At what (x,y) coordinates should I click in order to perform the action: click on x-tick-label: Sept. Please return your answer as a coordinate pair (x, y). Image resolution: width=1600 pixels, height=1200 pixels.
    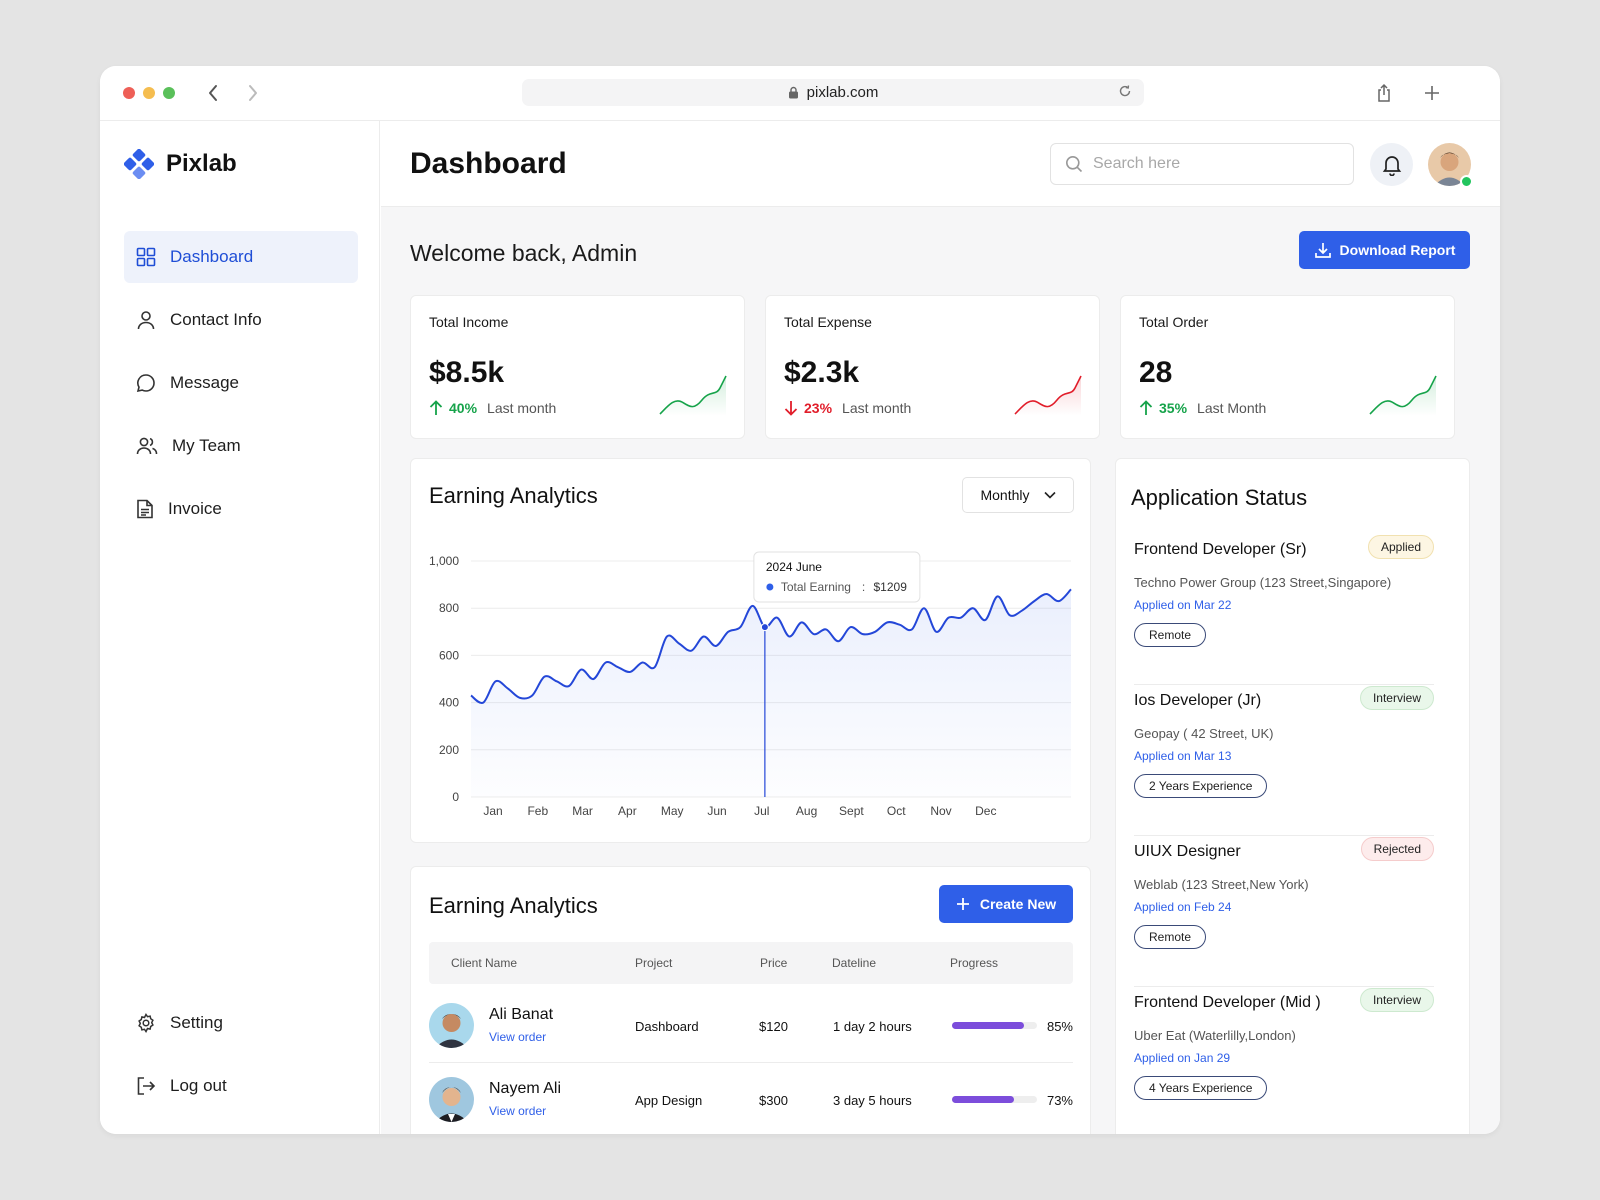
    Looking at the image, I should click on (851, 811).